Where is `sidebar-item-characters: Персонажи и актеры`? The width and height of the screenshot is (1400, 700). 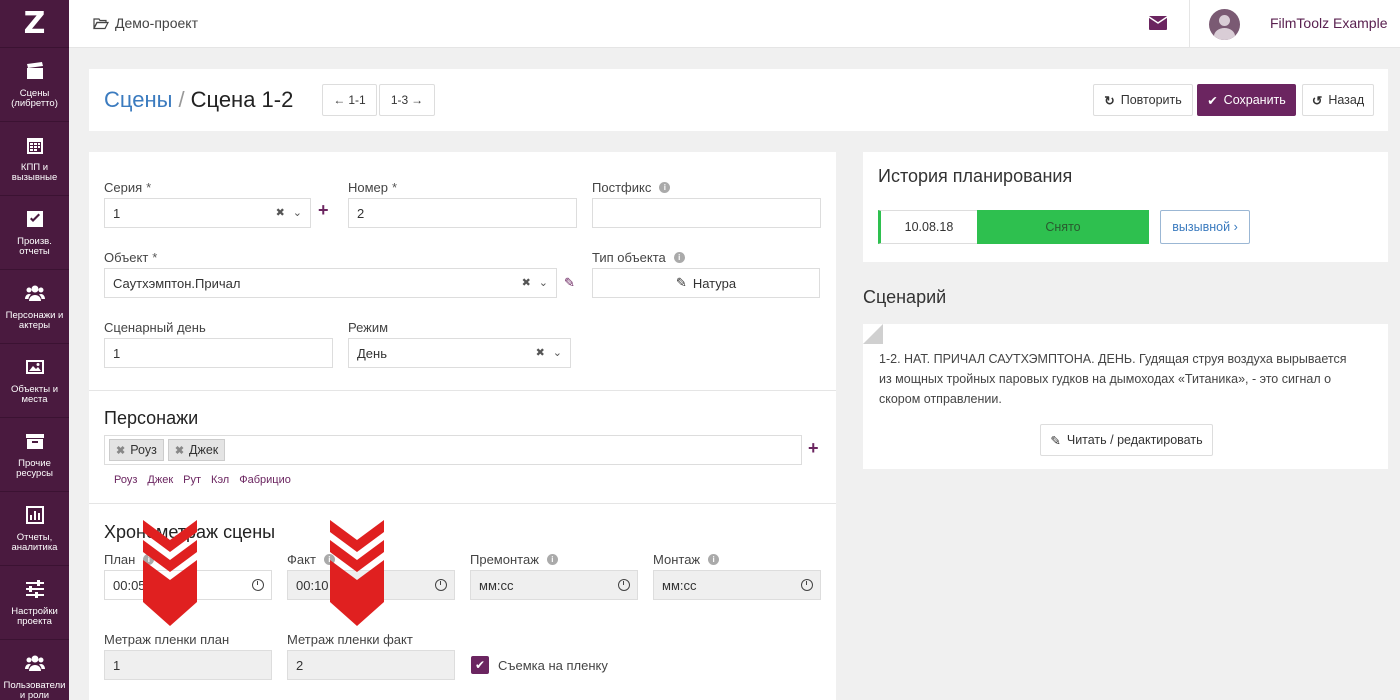
sidebar-item-characters: Персонажи и актеры is located at coordinates (34, 307).